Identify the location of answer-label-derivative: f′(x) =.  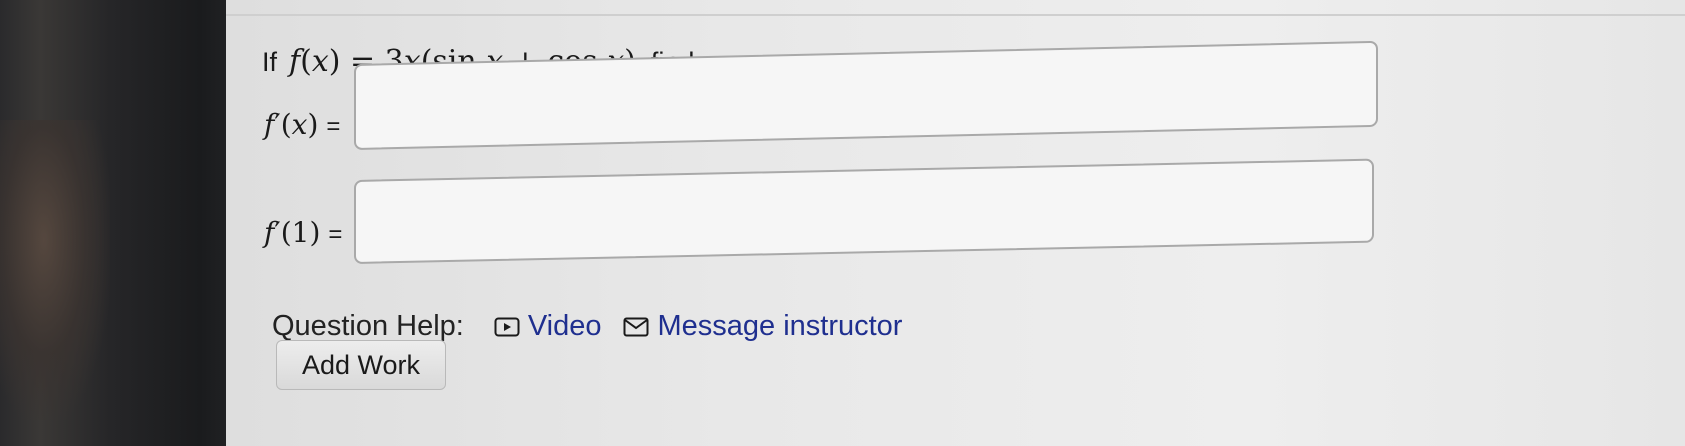
(302, 124).